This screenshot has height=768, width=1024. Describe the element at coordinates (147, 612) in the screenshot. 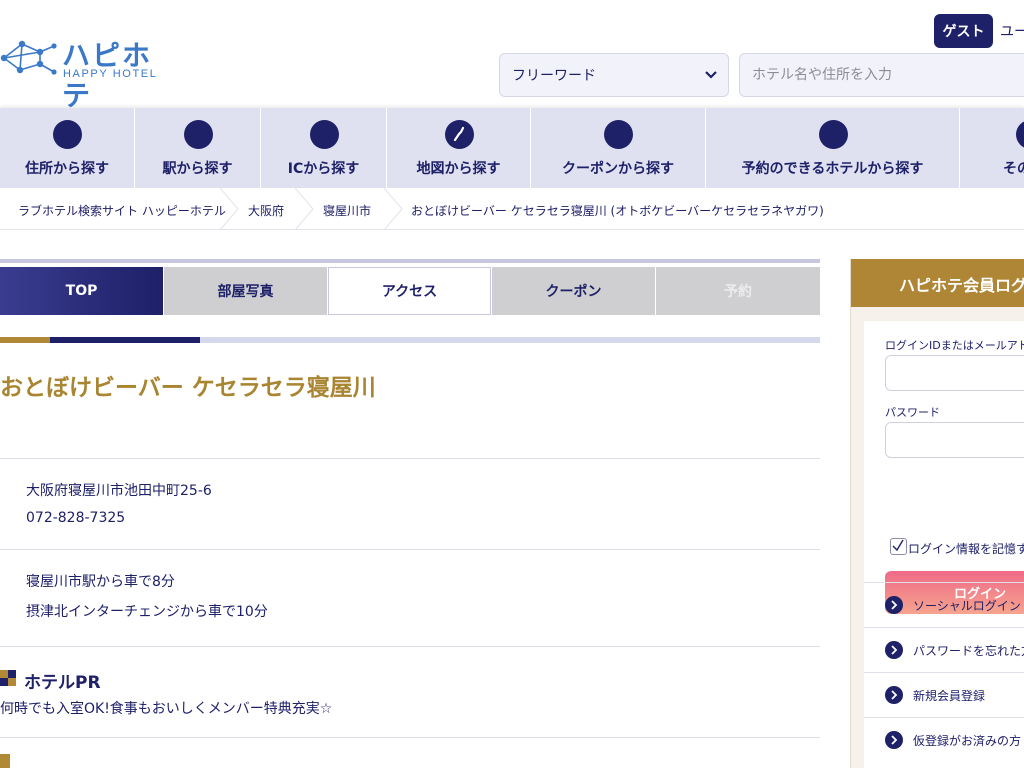

I see `access-highway: 摂津北インターチェンジから車で10分` at that location.